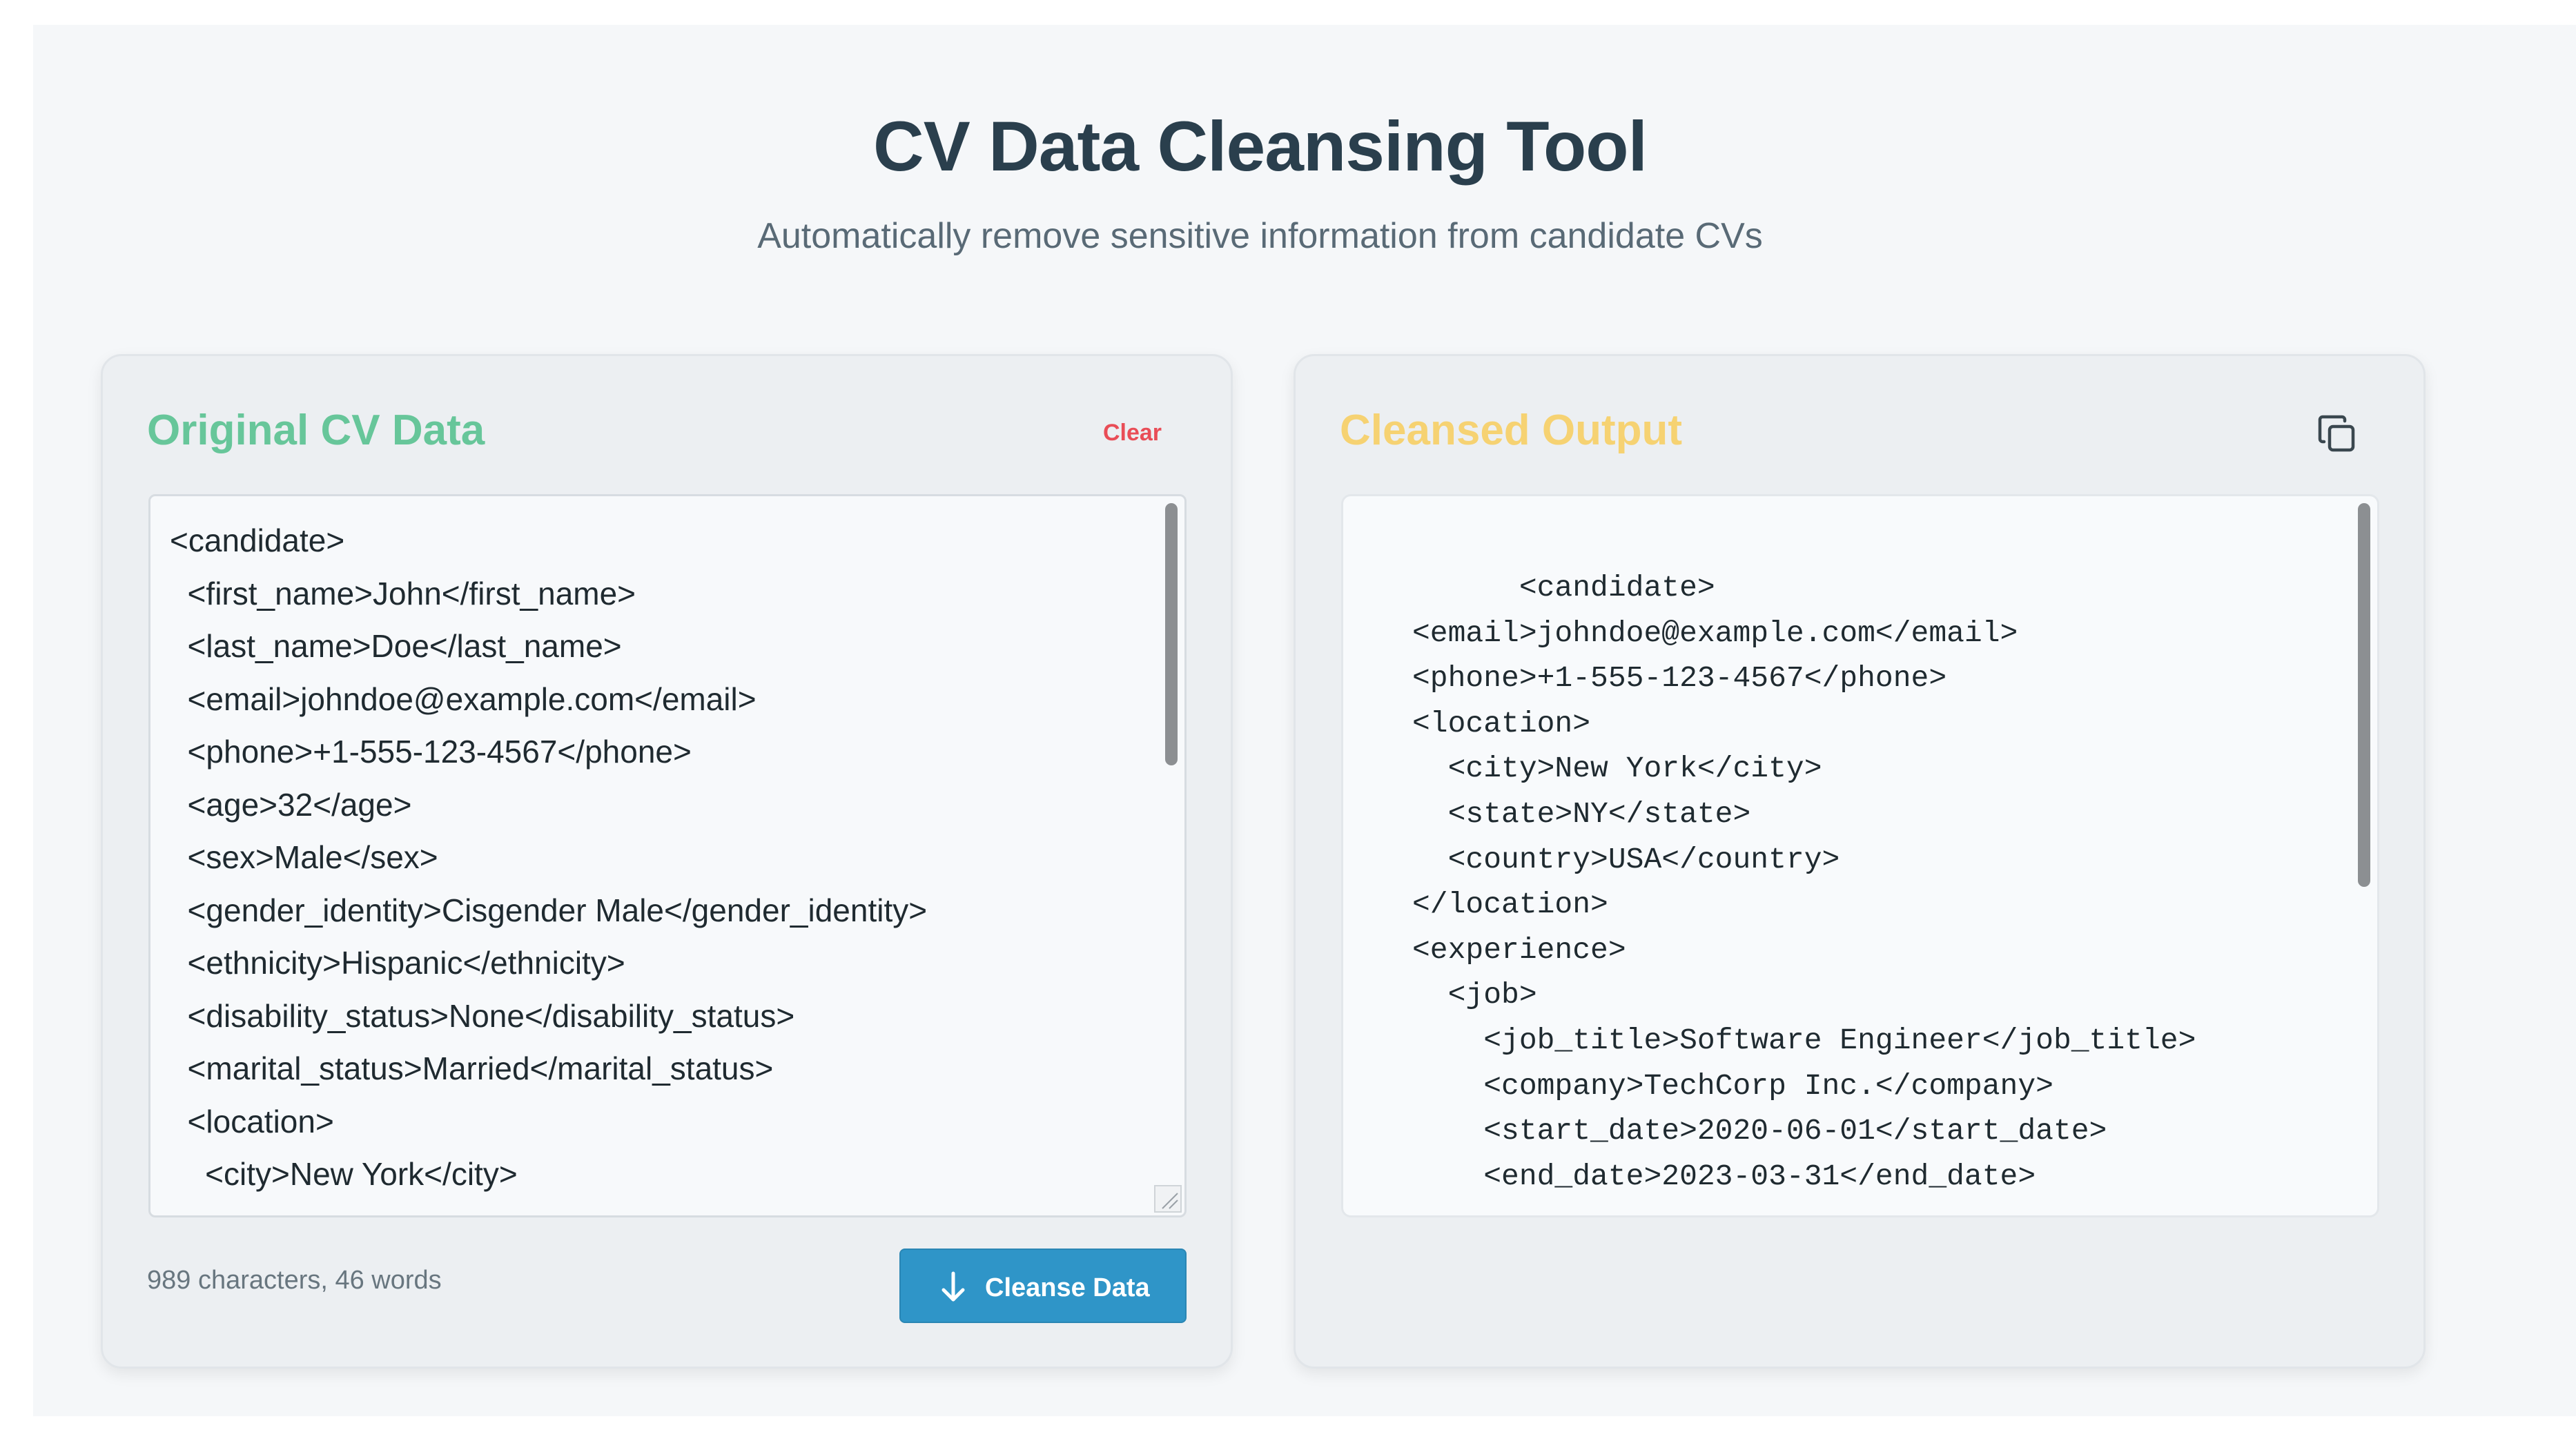 Image resolution: width=2576 pixels, height=1439 pixels. What do you see at coordinates (252, 1121) in the screenshot?
I see `cv-input-line: <location>` at bounding box center [252, 1121].